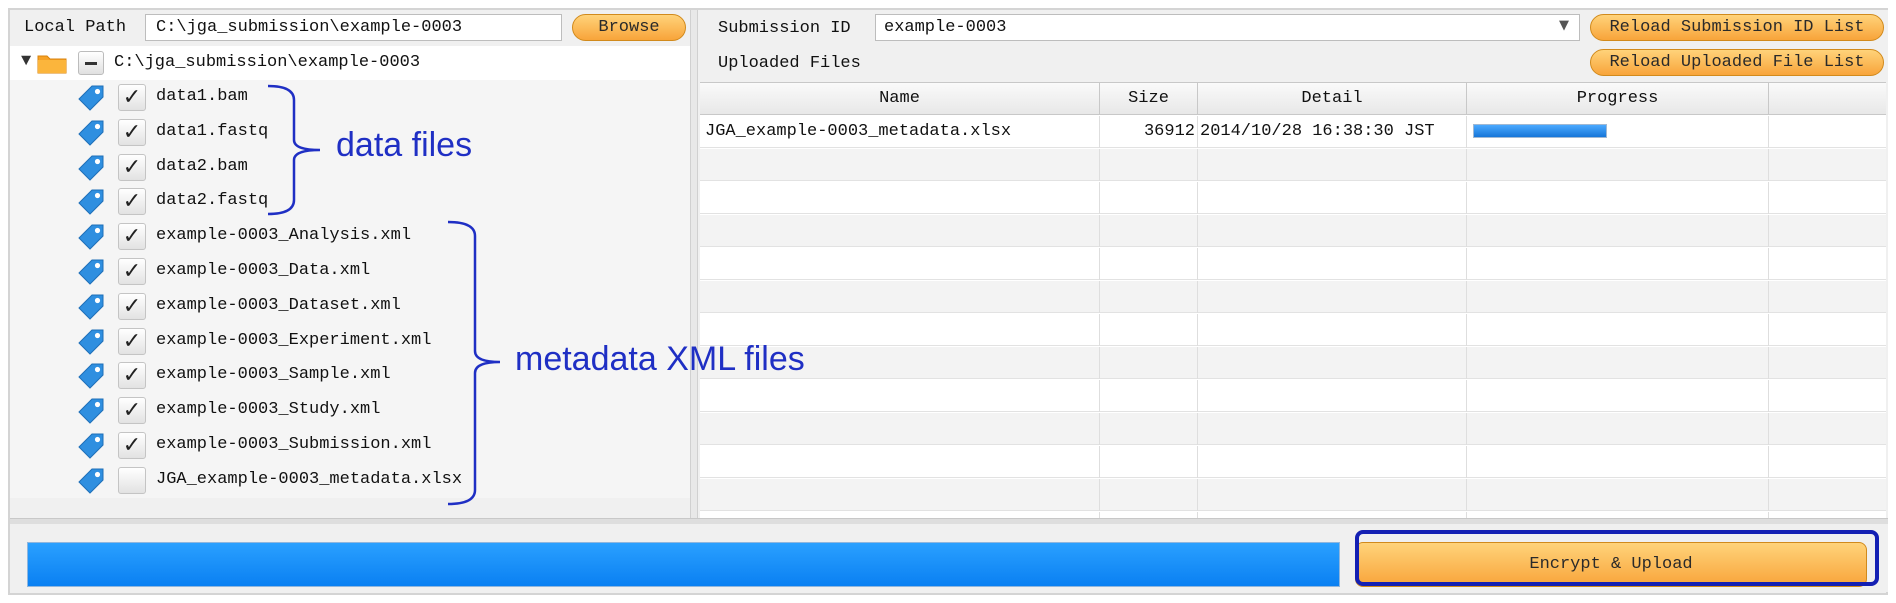 The height and width of the screenshot is (603, 1896). Describe the element at coordinates (694, 264) in the screenshot. I see `vertical-splitter` at that location.